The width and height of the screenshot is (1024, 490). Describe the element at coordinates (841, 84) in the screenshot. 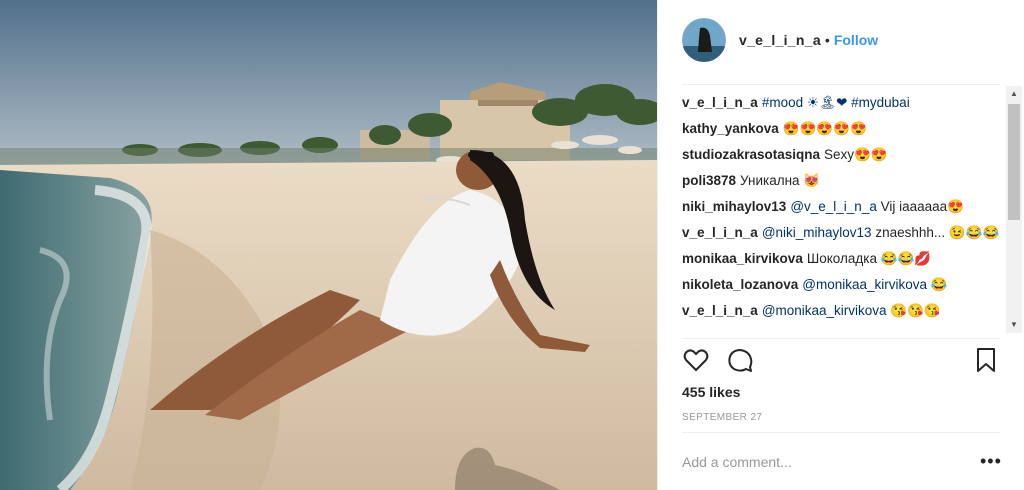

I see `header-divider` at that location.